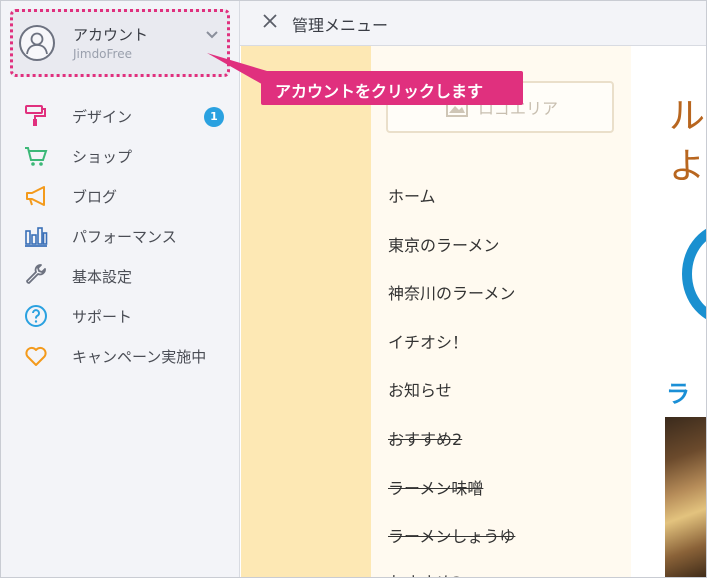  What do you see at coordinates (102, 277) in the screenshot?
I see `sidebar-item-label: 基本設定` at bounding box center [102, 277].